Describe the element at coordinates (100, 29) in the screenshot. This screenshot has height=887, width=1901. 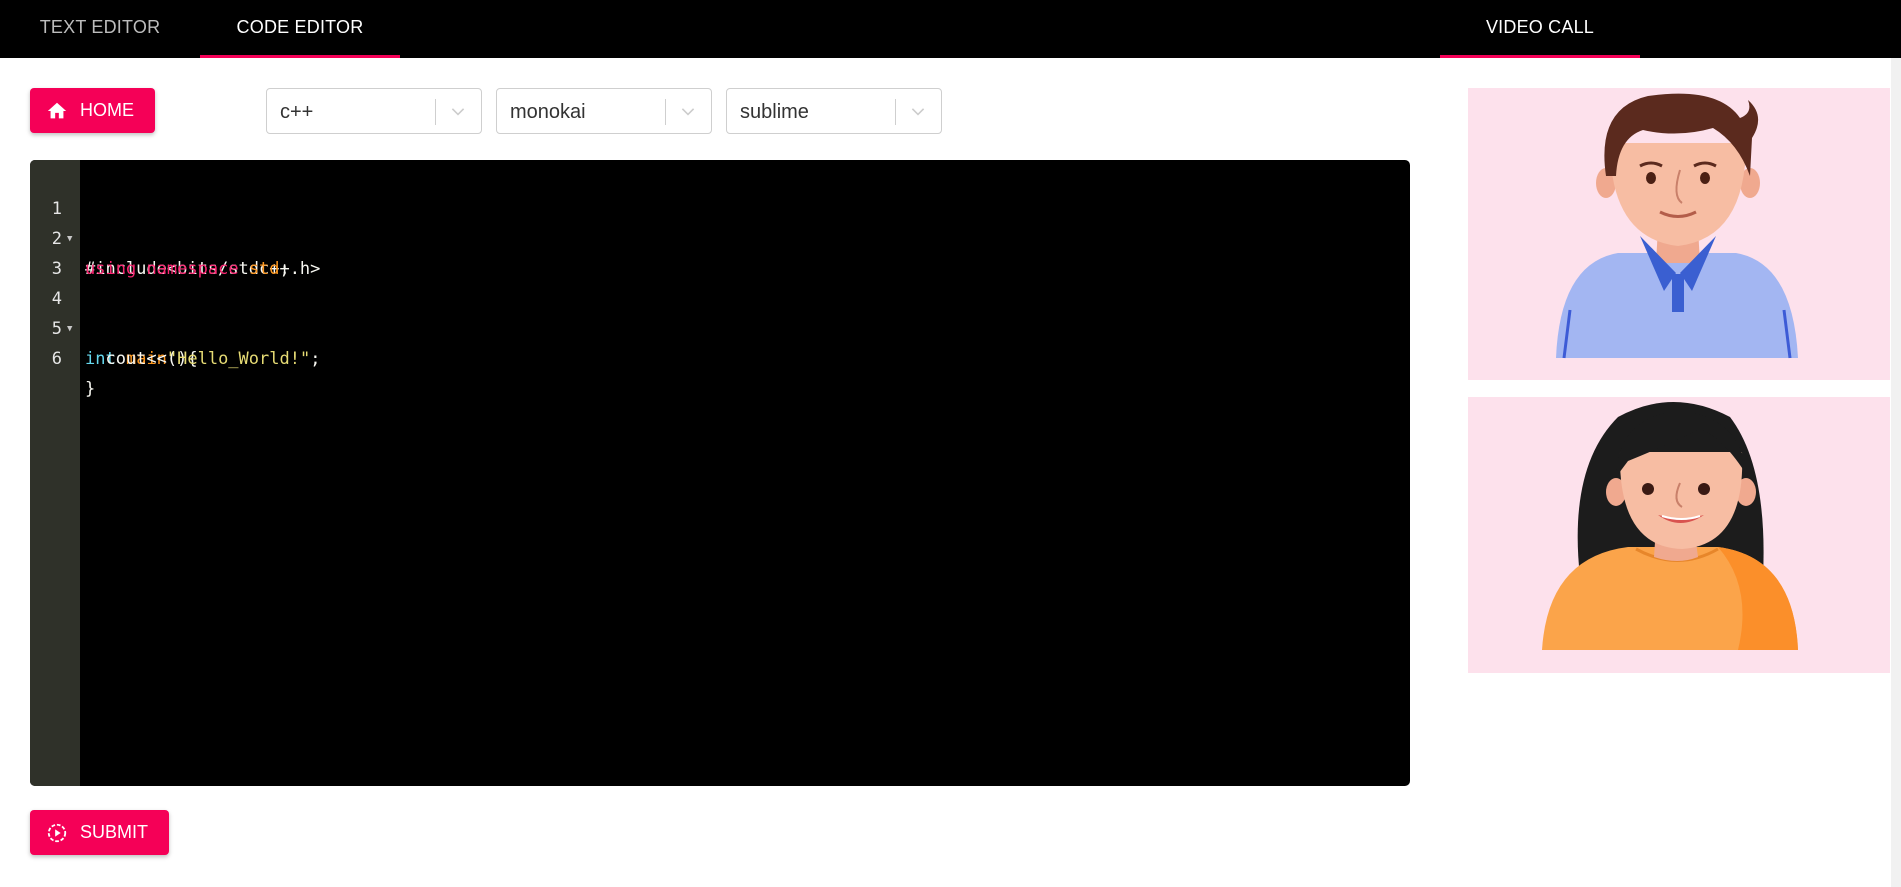
I see `tab-text-editor: TEXT EDITOR` at that location.